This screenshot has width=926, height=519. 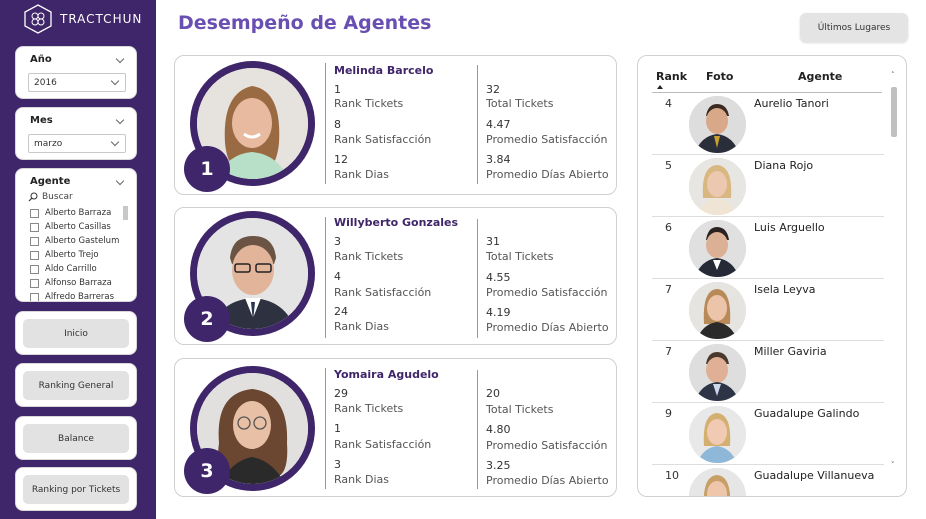 What do you see at coordinates (493, 89) in the screenshot?
I see `total-tickets-value: 32` at bounding box center [493, 89].